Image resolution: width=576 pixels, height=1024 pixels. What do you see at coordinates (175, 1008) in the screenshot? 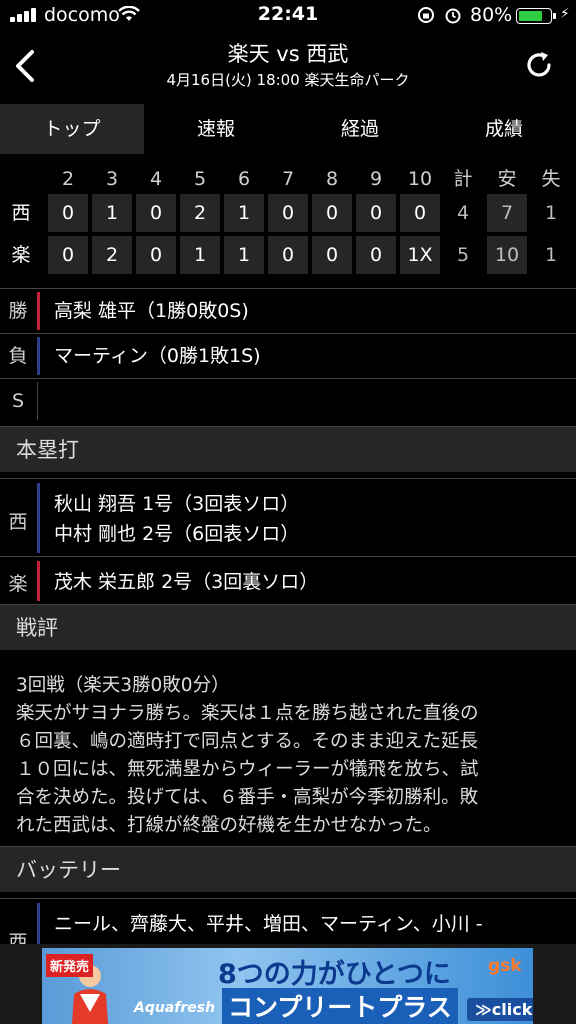
I see `ad-brand: Aquafresh` at bounding box center [175, 1008].